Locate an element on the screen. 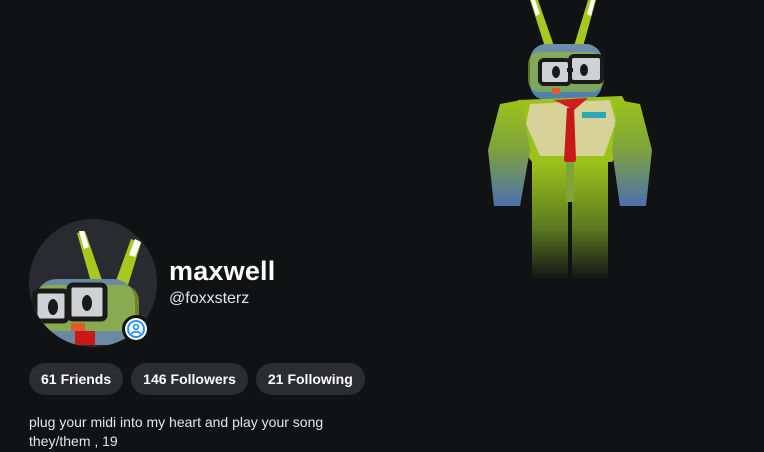 The image size is (764, 452). social-stats: 61 Friends 146 Followers 21 Following is located at coordinates (197, 379).